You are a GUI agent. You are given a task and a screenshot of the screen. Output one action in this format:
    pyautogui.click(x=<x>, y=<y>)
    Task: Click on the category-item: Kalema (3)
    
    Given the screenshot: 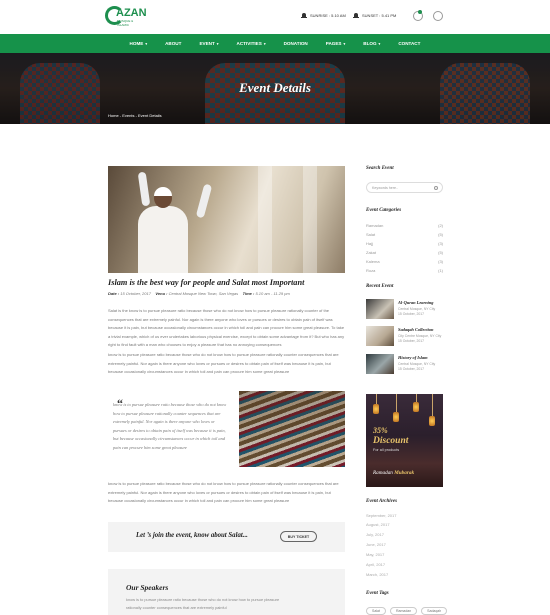 What is the action you would take?
    pyautogui.click(x=404, y=263)
    